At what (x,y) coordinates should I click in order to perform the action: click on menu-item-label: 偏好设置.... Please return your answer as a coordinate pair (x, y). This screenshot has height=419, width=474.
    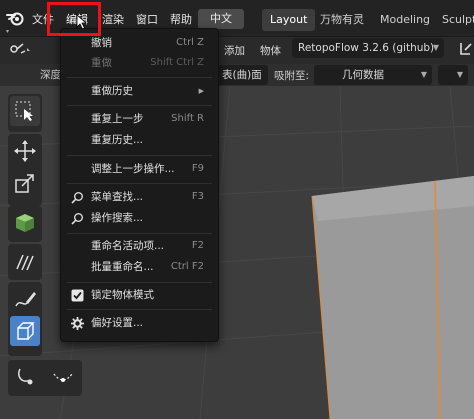
    Looking at the image, I should click on (117, 323).